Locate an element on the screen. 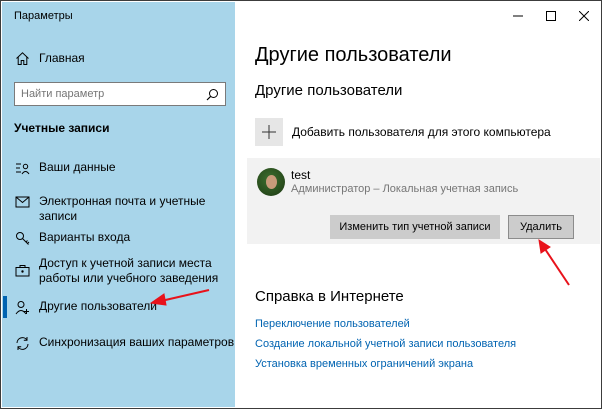 This screenshot has height=409, width=602. sidebar-item-sign-in-options: Варианты входа is located at coordinates (125, 238).